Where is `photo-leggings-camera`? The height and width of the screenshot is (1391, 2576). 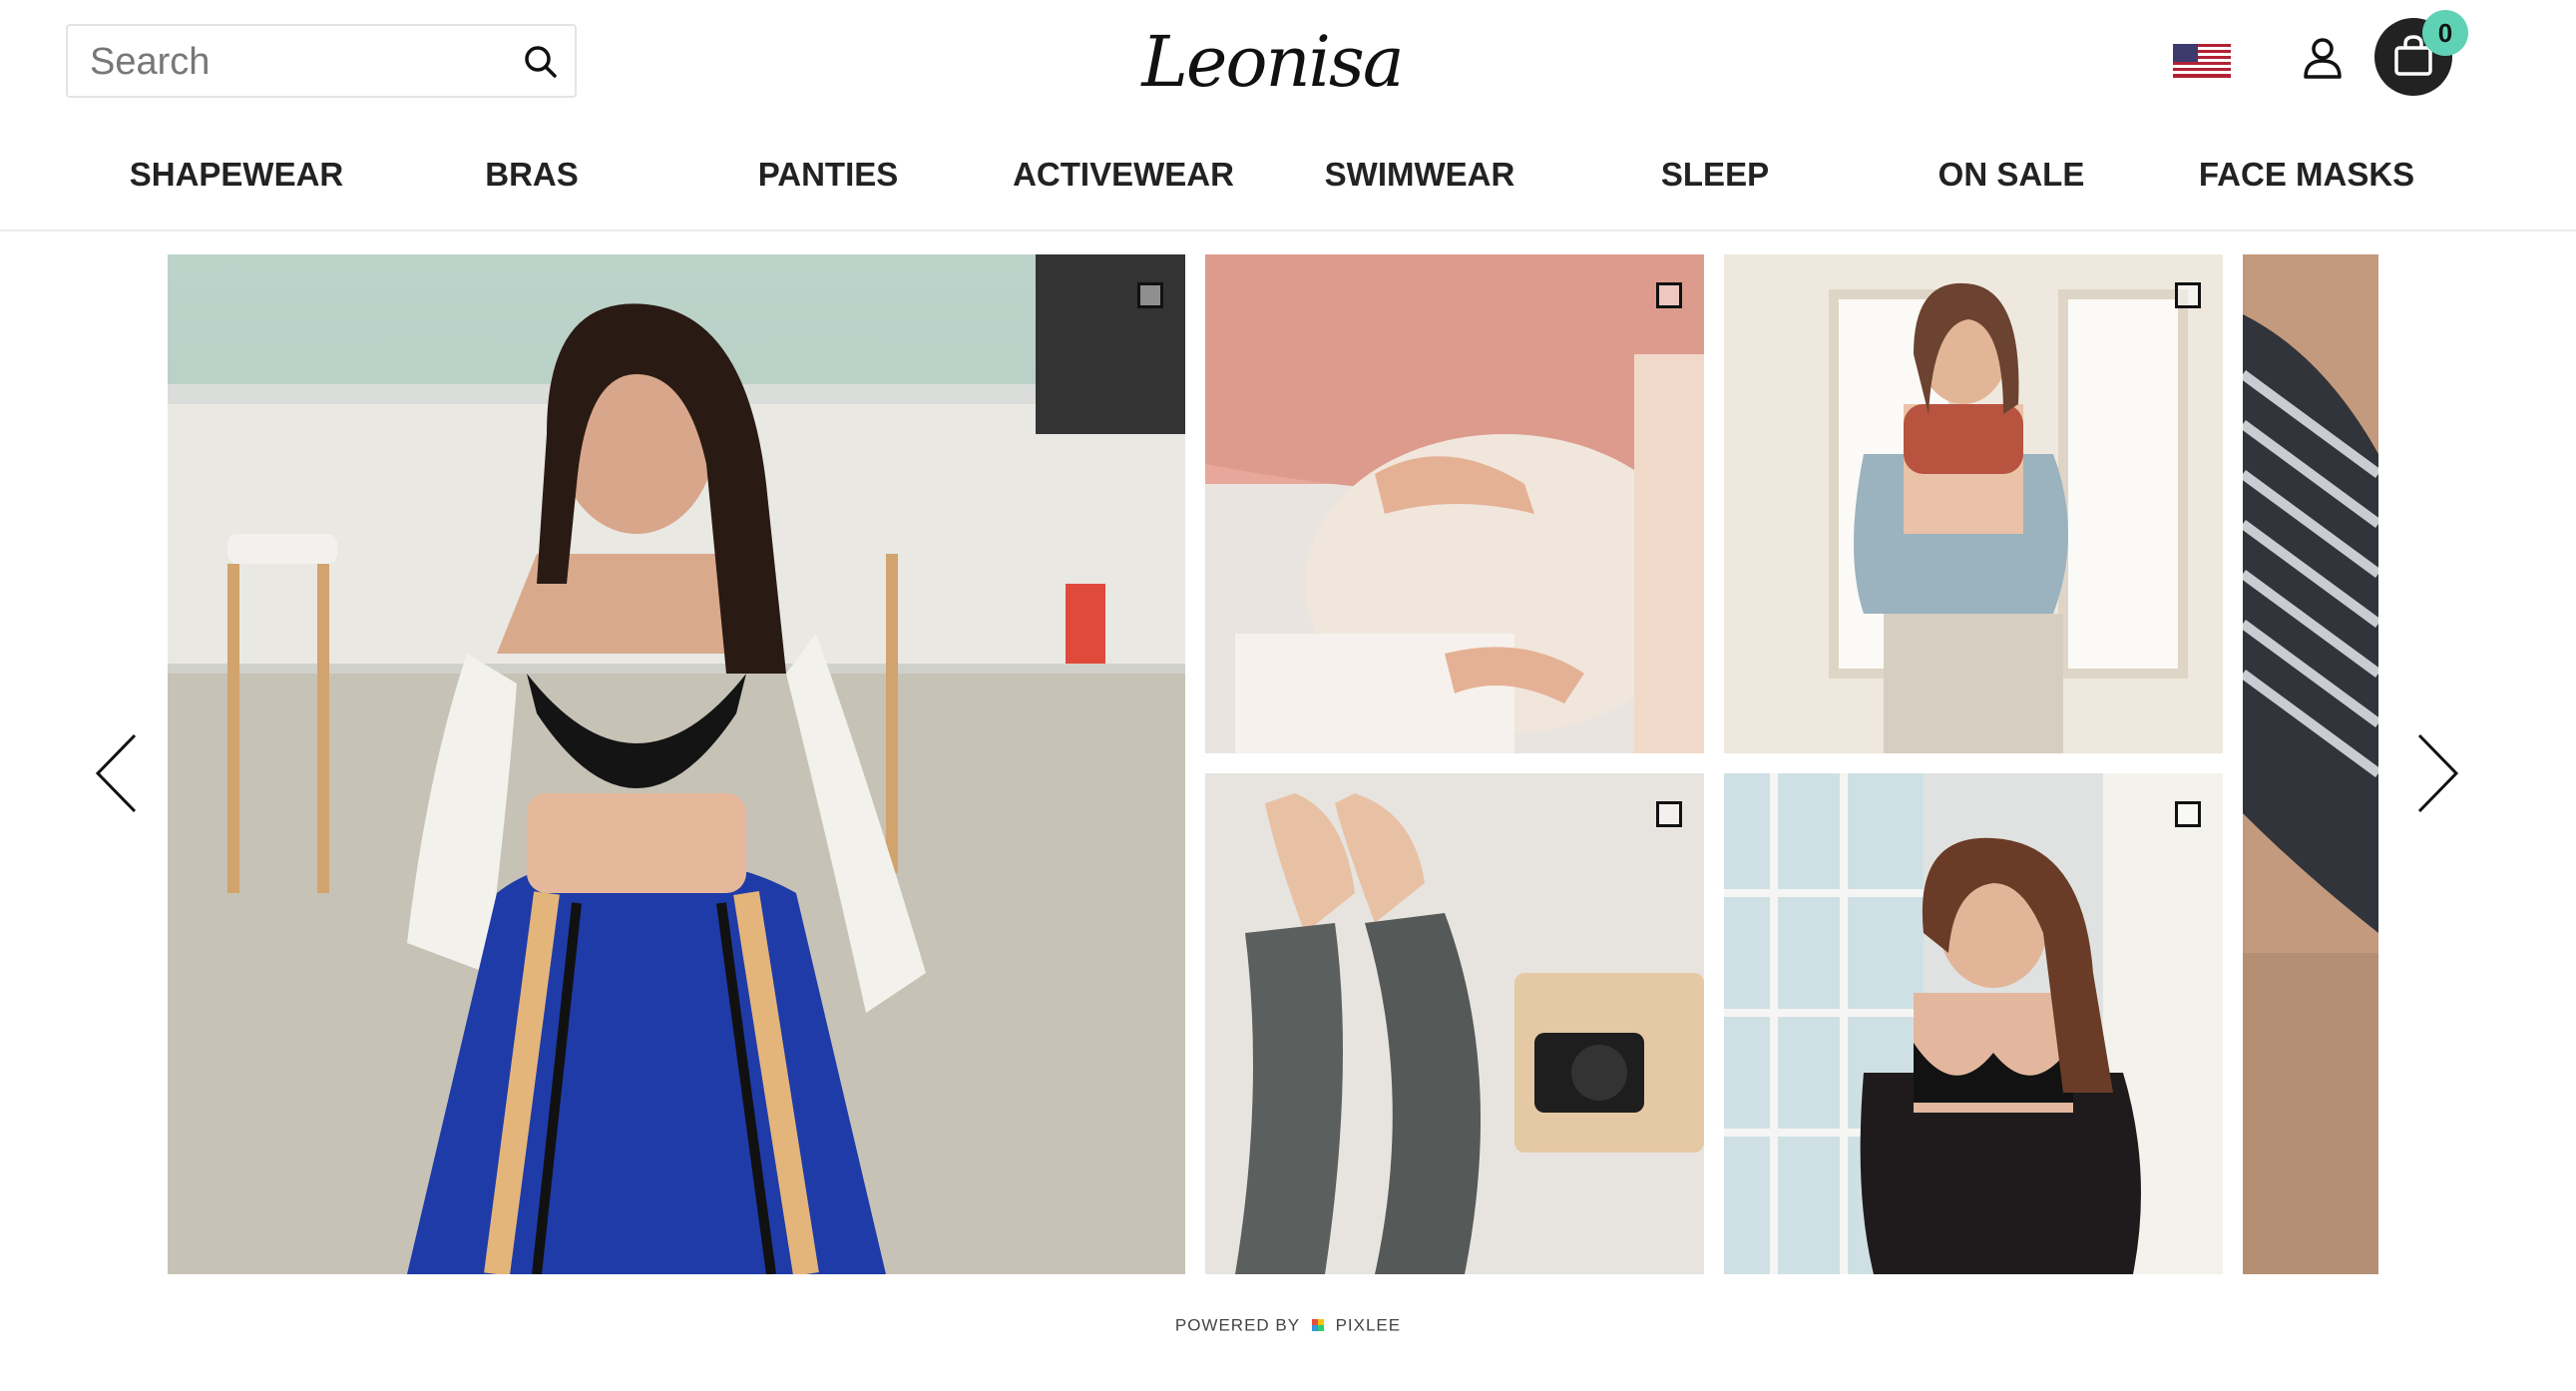 photo-leggings-camera is located at coordinates (1454, 1023).